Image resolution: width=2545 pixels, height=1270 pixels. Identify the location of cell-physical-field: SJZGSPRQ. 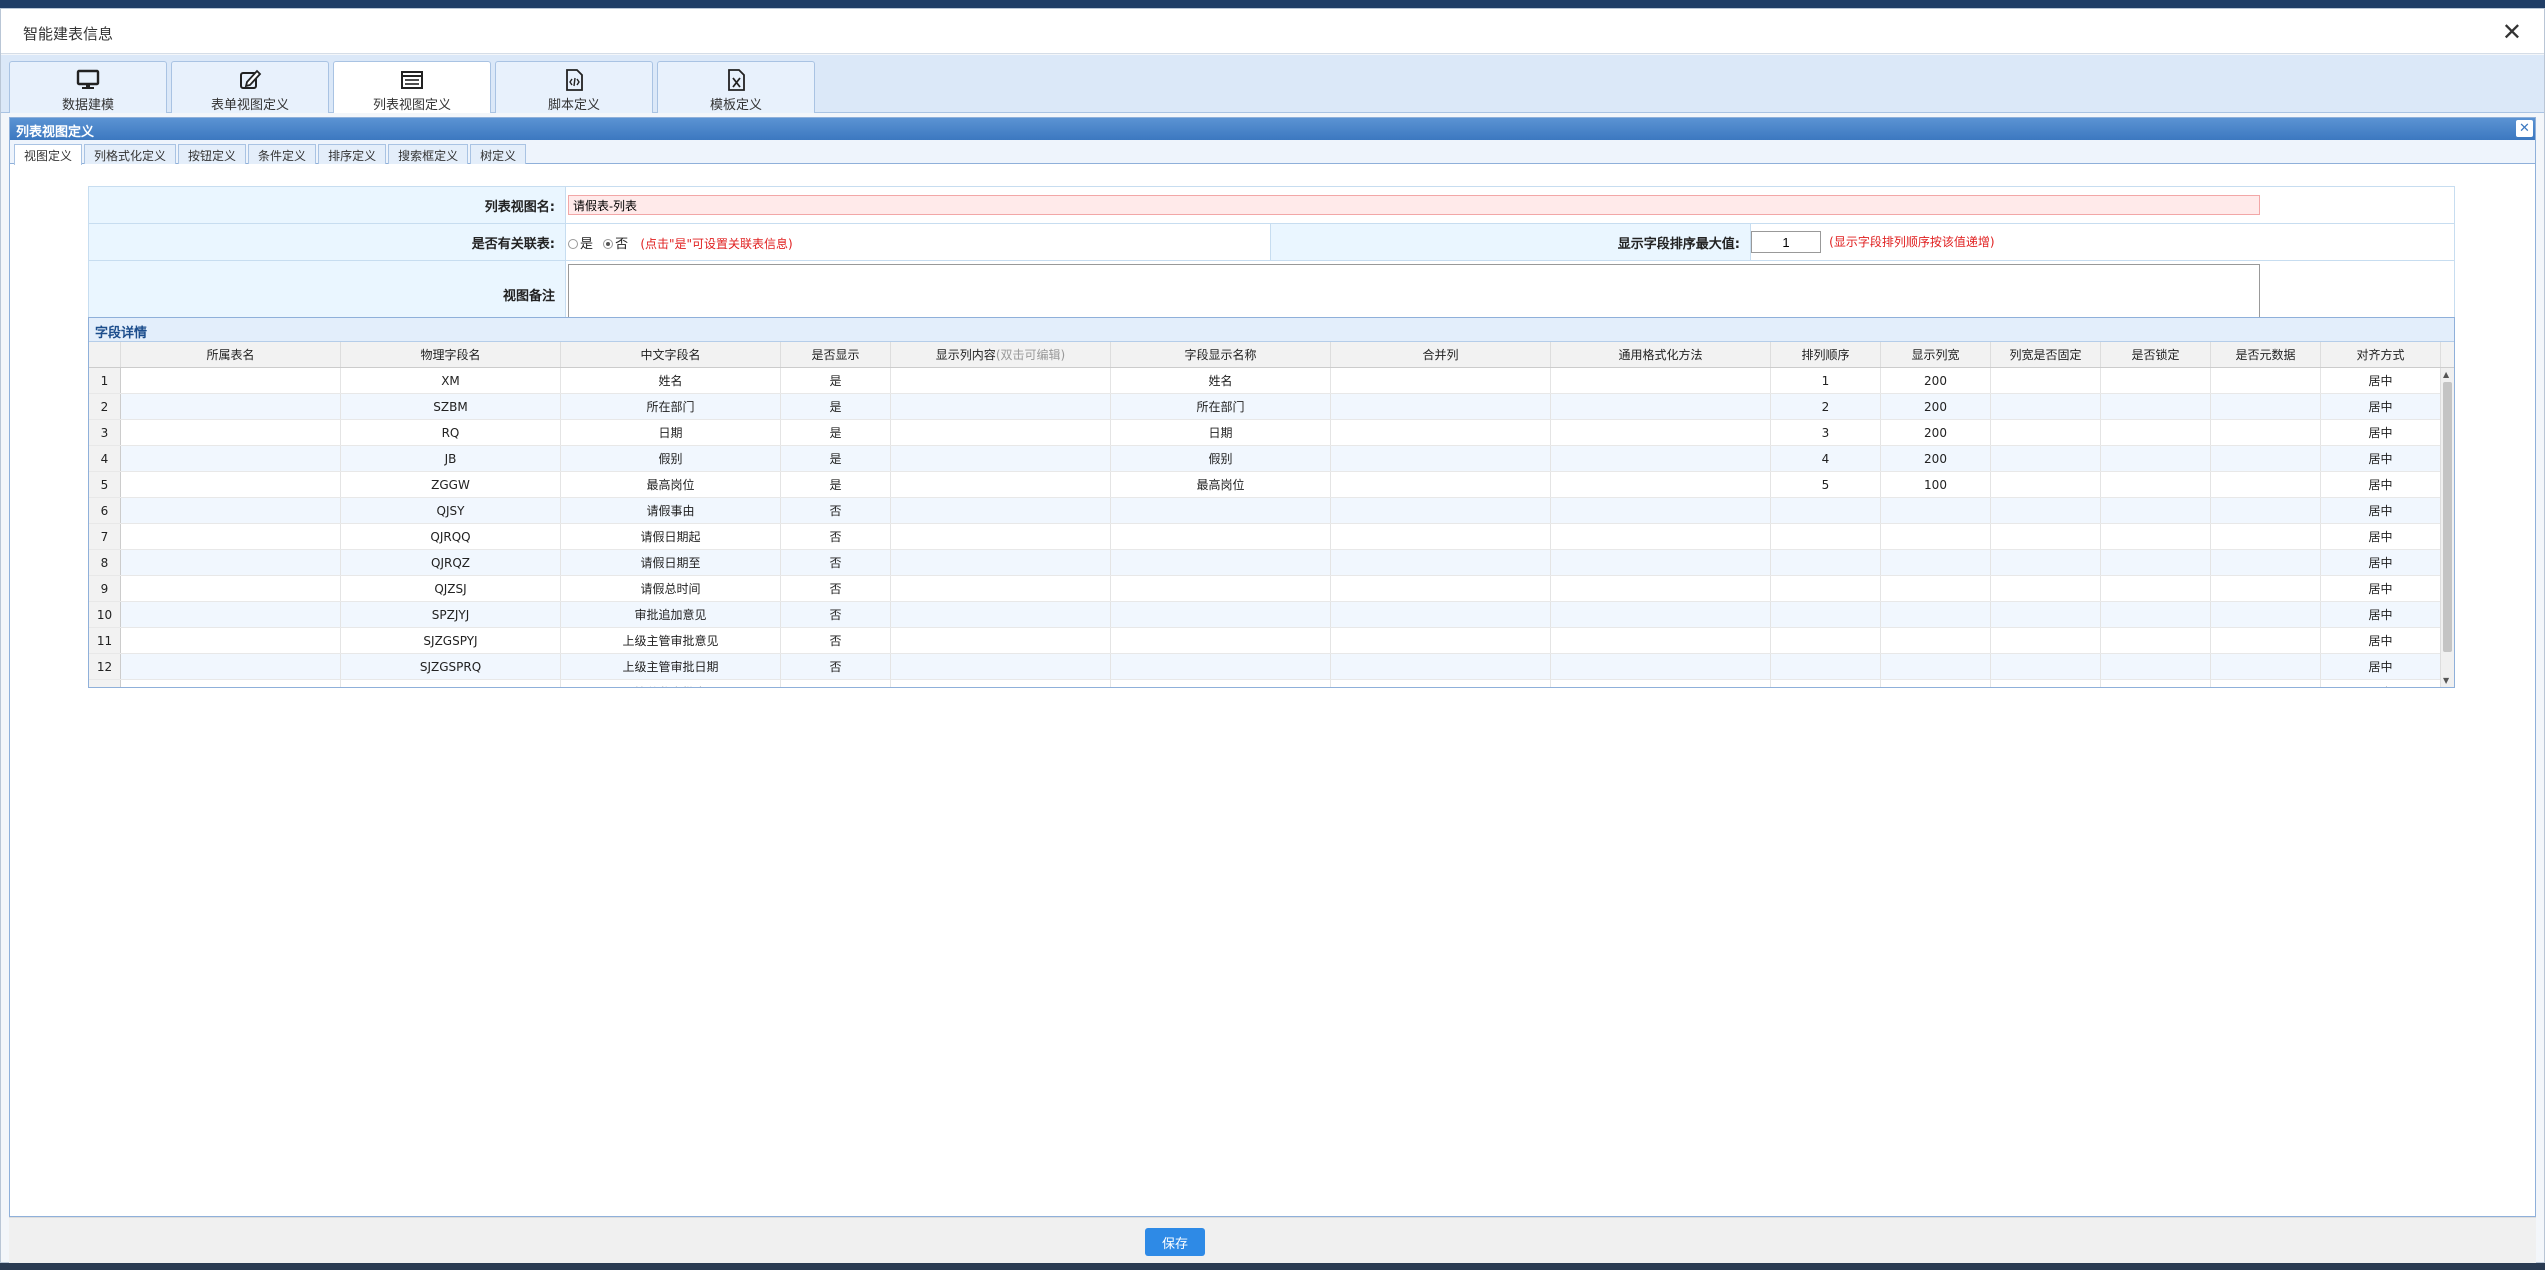
(451, 666).